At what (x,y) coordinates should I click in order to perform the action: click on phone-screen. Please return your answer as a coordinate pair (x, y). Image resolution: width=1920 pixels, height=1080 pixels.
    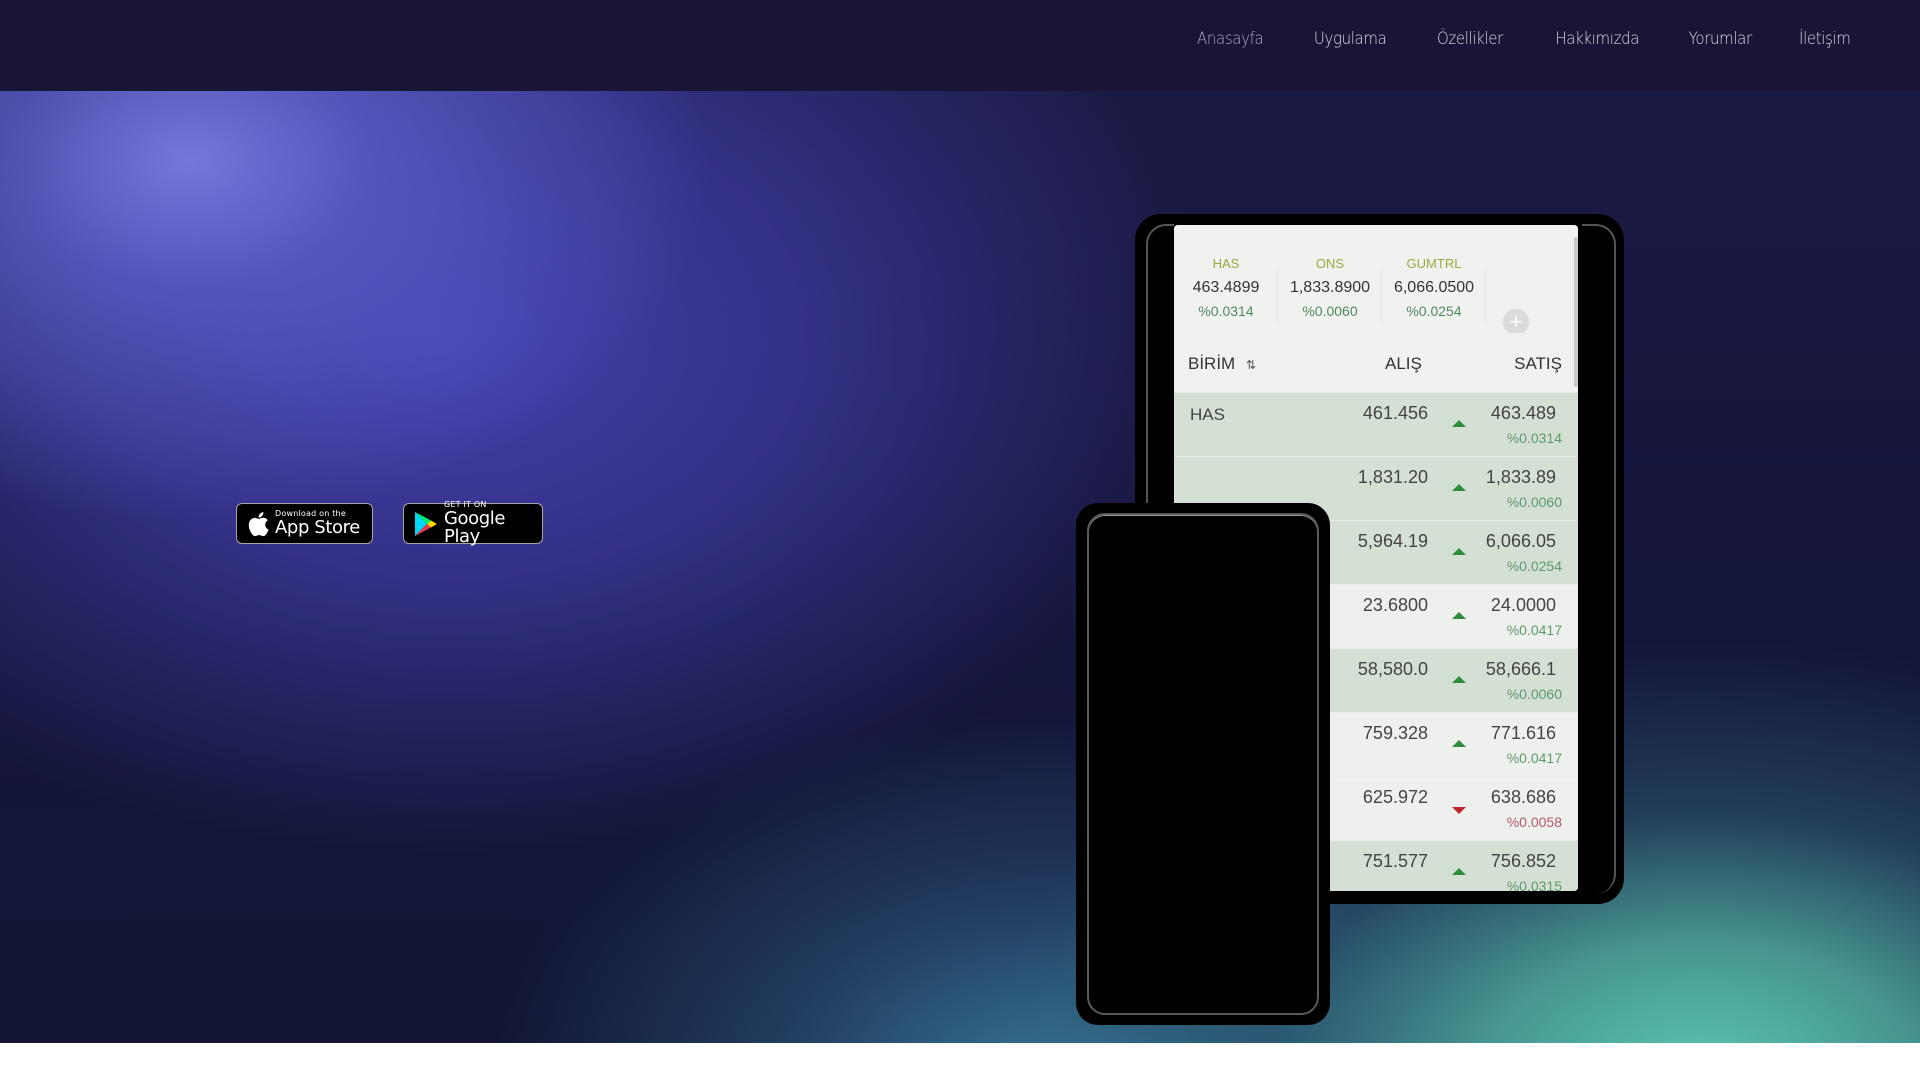
    Looking at the image, I should click on (1203, 764).